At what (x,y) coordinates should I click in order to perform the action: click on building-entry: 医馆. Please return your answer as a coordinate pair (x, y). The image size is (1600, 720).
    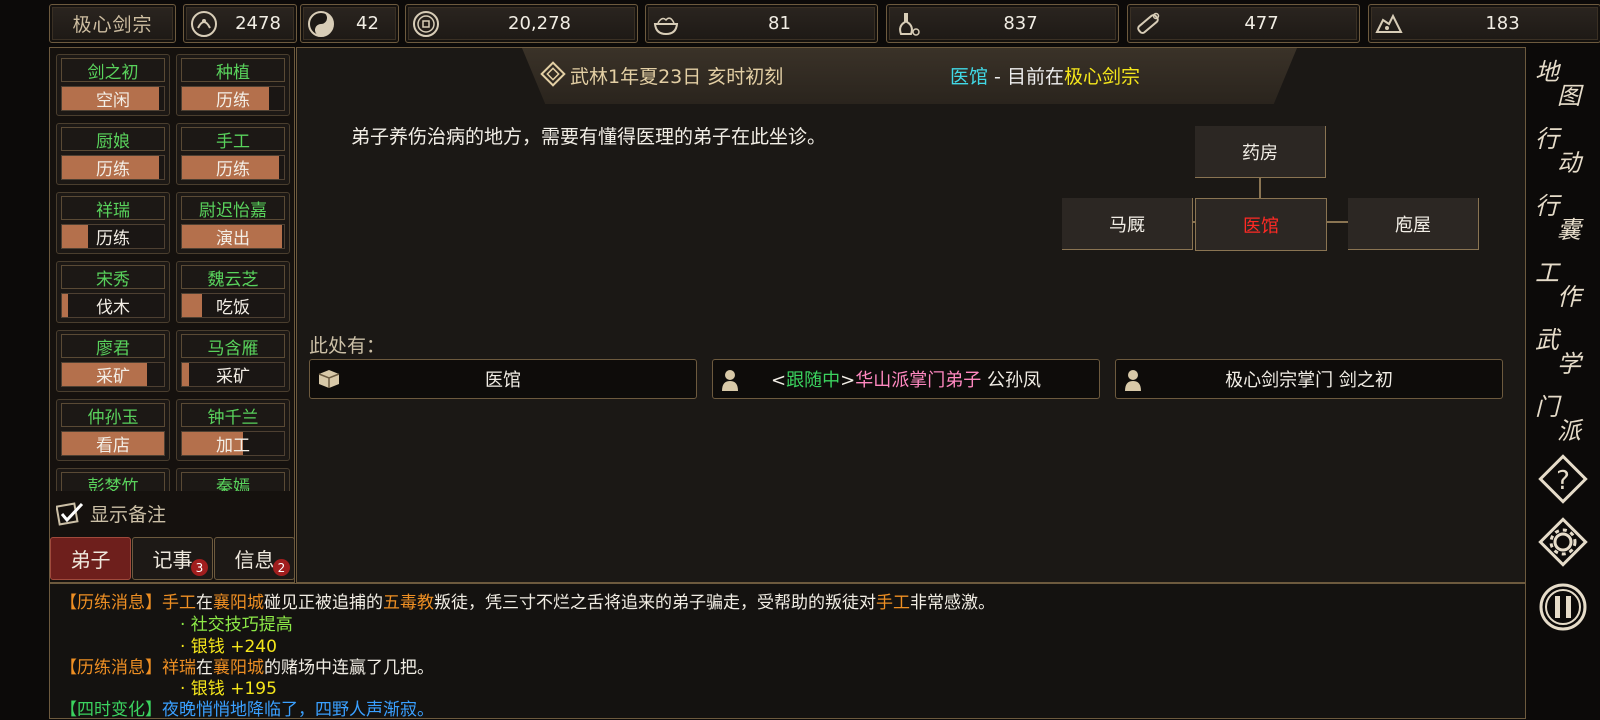
    Looking at the image, I should click on (503, 379).